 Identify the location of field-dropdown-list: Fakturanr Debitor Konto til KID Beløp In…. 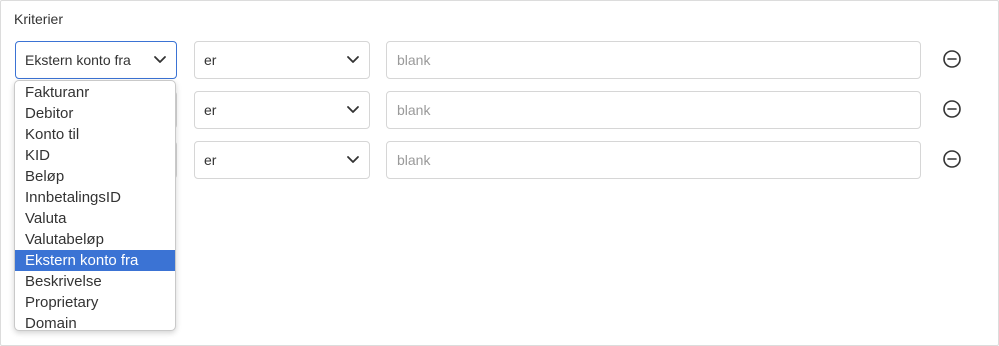
(95, 205).